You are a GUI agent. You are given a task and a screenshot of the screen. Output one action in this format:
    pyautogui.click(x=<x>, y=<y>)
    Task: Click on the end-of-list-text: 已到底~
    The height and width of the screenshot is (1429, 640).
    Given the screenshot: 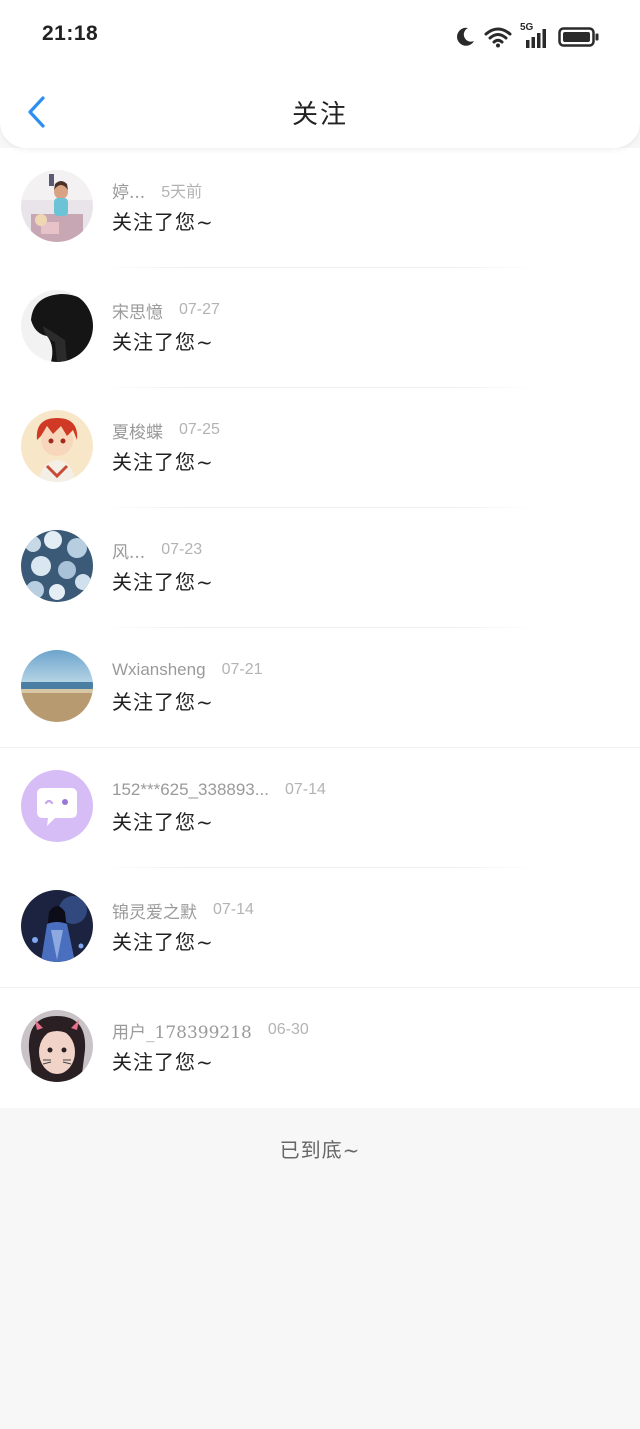 What is the action you would take?
    pyautogui.click(x=320, y=1150)
    